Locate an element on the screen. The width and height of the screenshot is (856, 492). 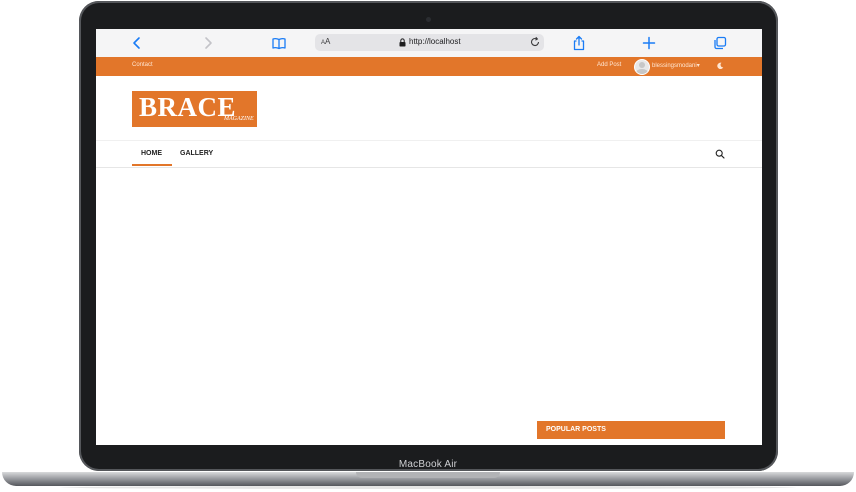
site-logo: BRACE MAGAZINE is located at coordinates (194, 109).